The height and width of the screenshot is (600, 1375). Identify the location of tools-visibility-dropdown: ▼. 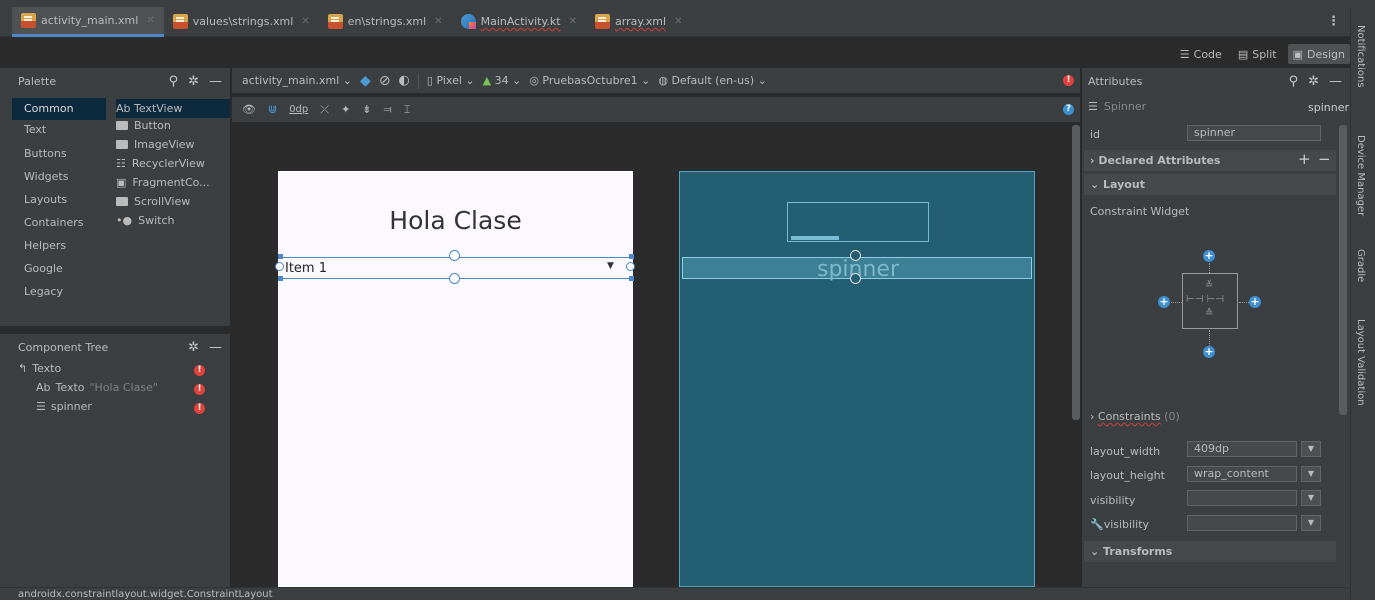
(1311, 523).